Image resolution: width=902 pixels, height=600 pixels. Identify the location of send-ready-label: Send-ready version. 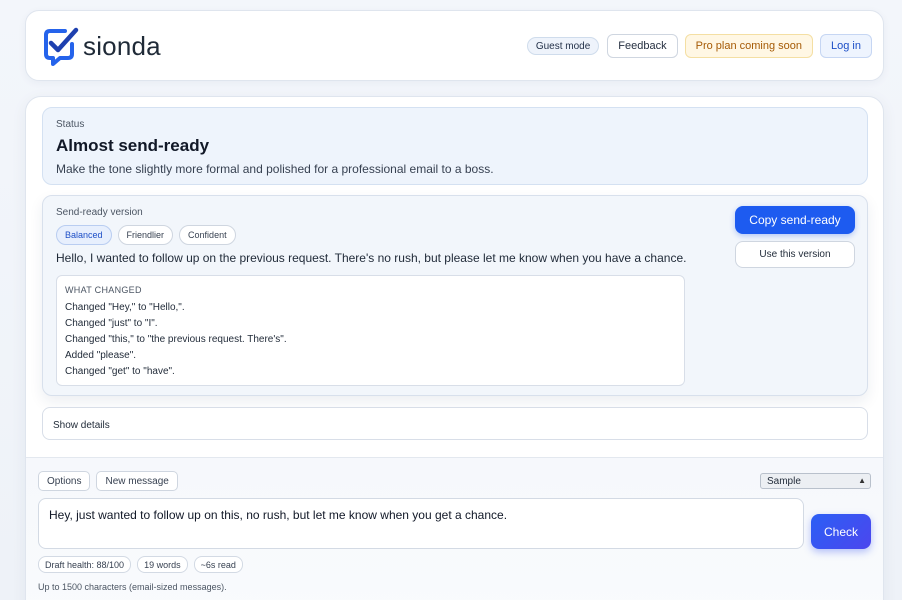
(99, 212).